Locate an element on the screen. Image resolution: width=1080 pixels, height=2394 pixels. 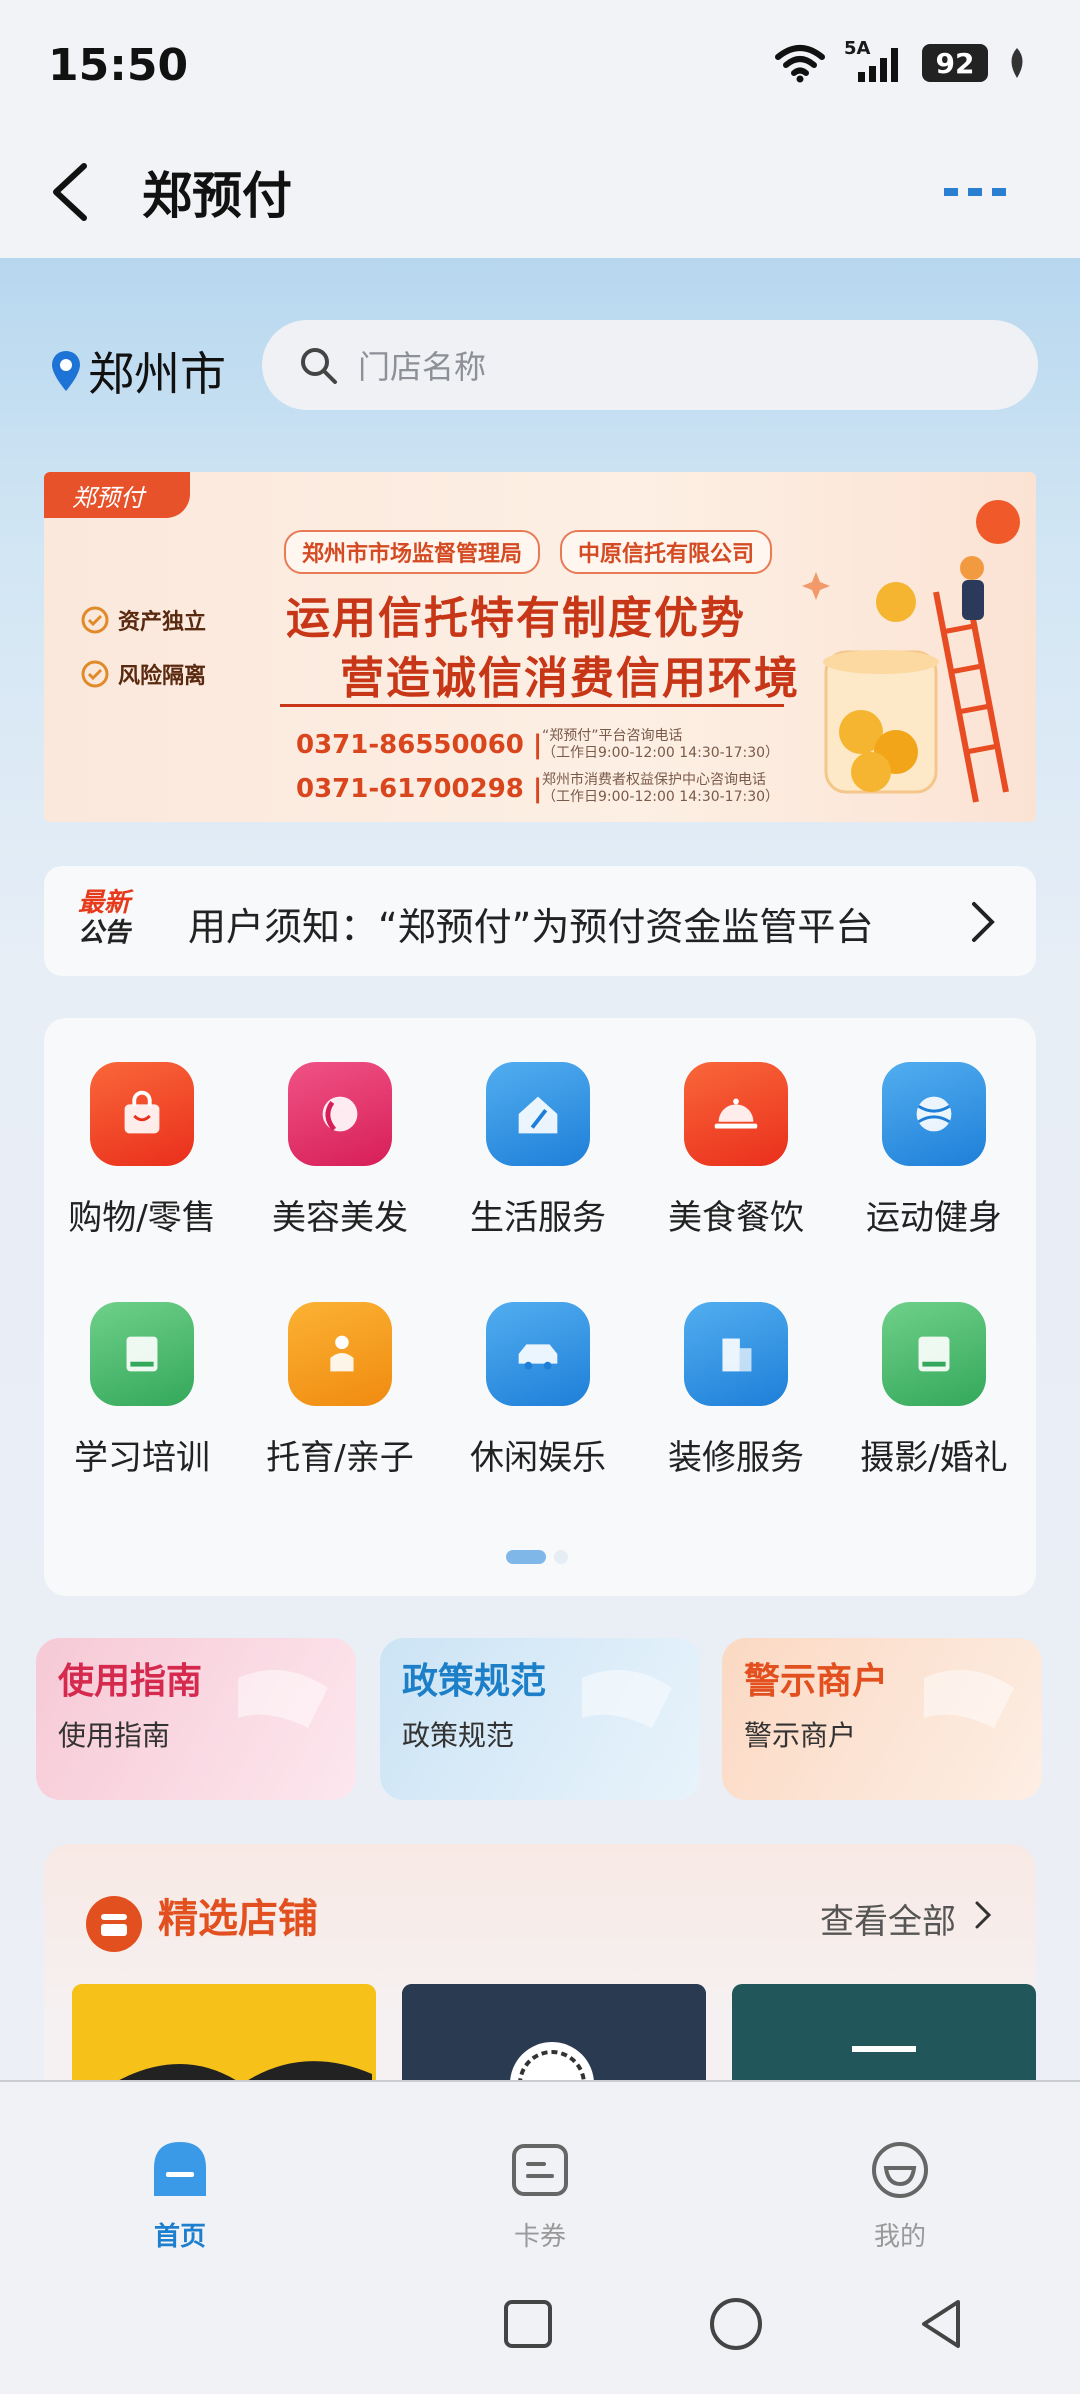
search-input: 门店名称 is located at coordinates (650, 365).